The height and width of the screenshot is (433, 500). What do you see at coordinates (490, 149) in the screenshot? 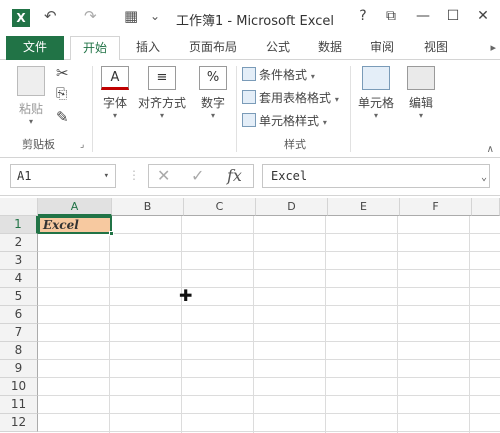
I see `collapse-ribbon-icon: ∧` at bounding box center [490, 149].